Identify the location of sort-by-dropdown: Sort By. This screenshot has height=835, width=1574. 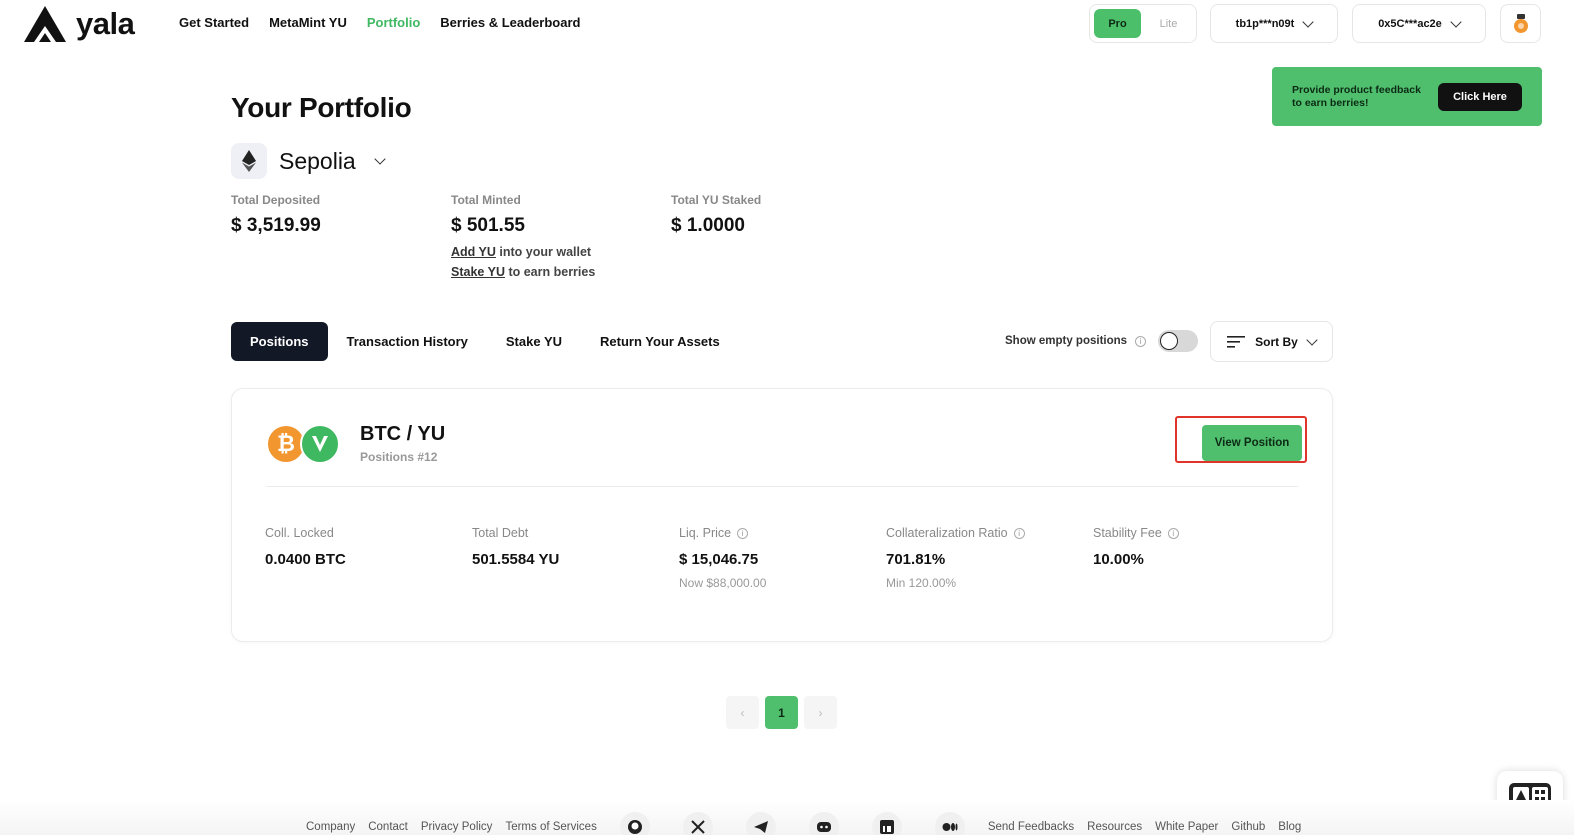
(1271, 341).